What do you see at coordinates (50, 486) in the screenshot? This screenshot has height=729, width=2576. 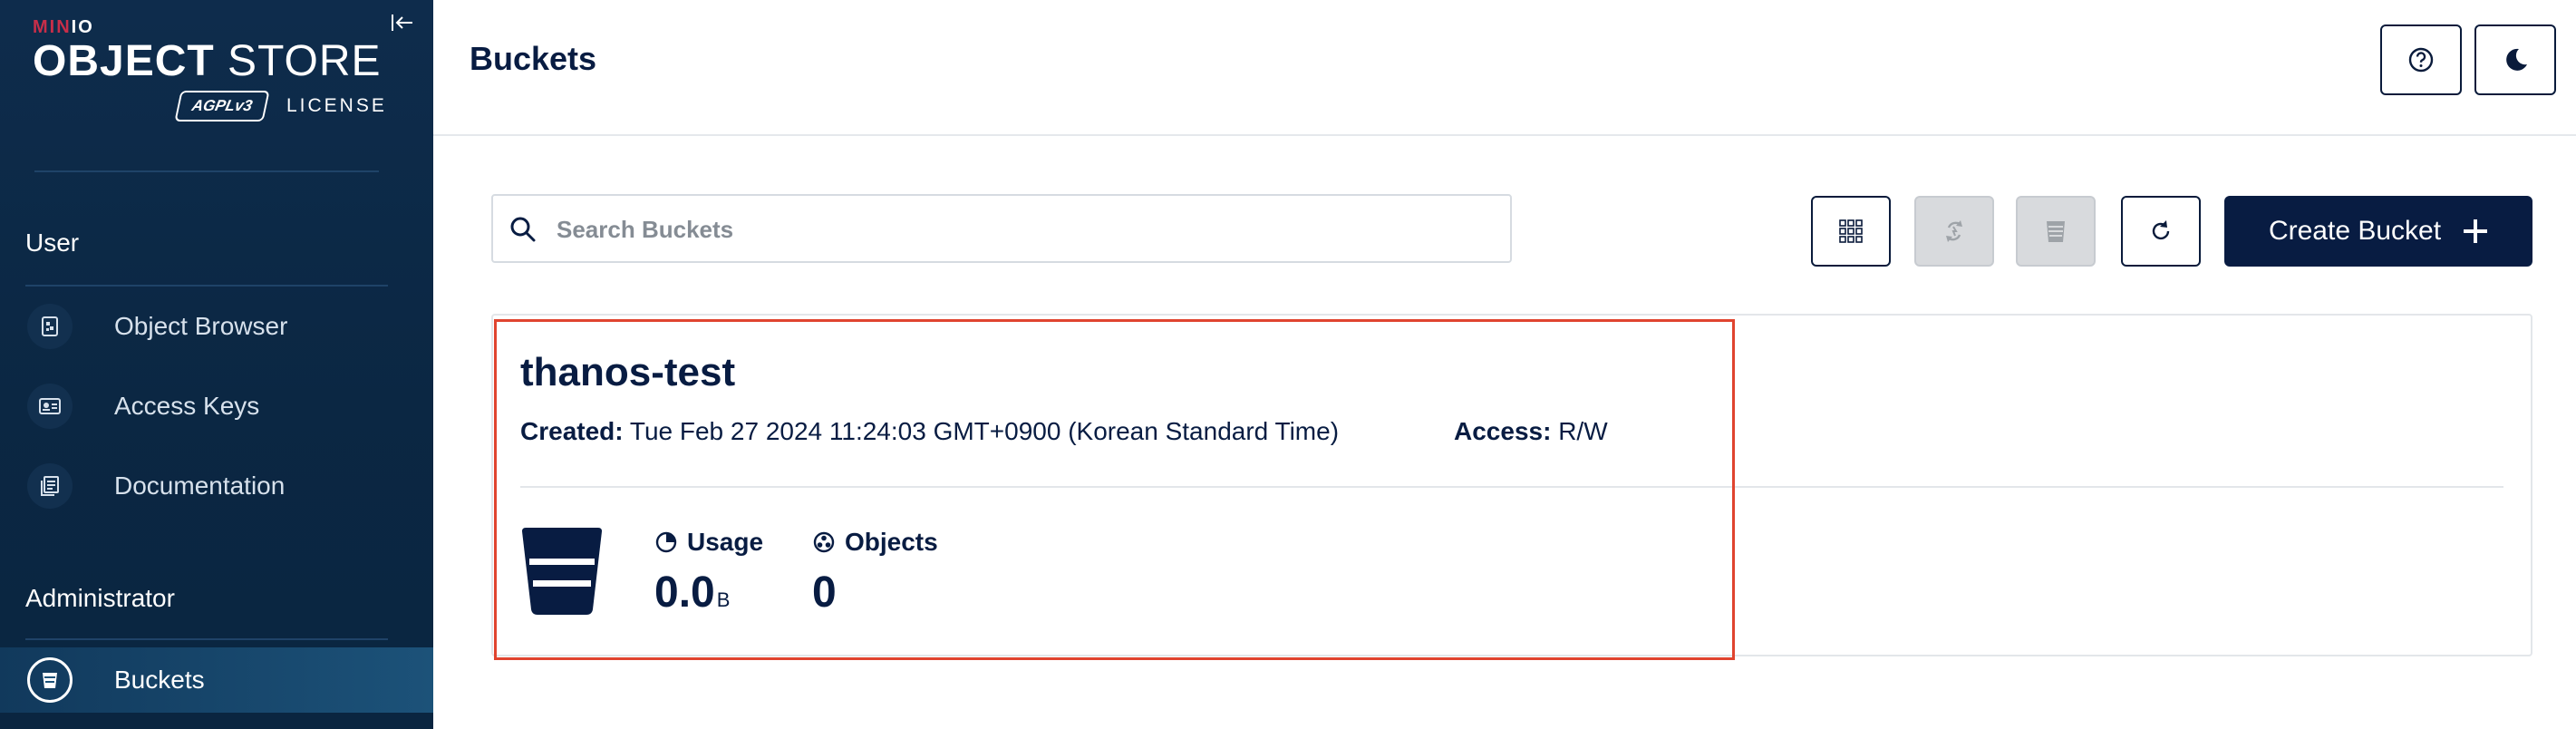 I see `documentation-icon` at bounding box center [50, 486].